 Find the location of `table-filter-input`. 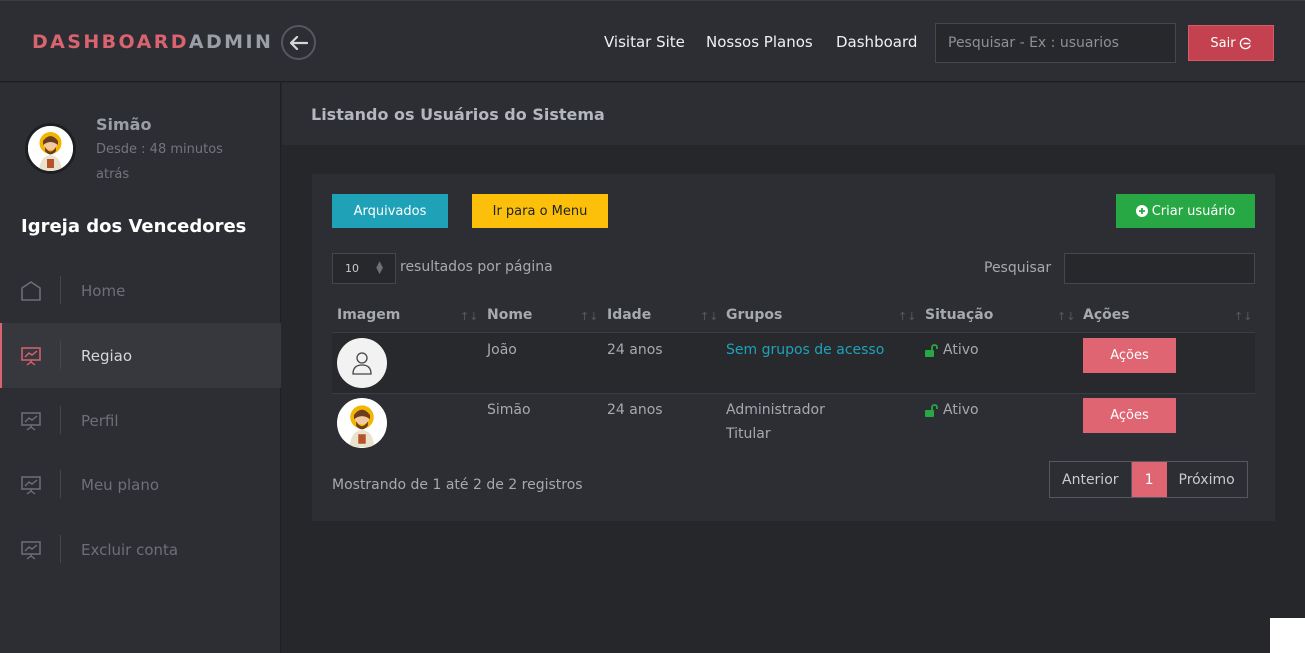

table-filter-input is located at coordinates (1159, 268).